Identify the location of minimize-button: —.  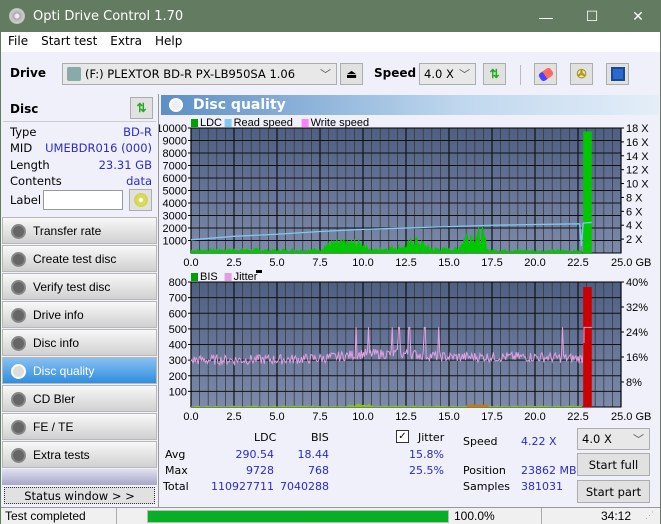
(546, 16).